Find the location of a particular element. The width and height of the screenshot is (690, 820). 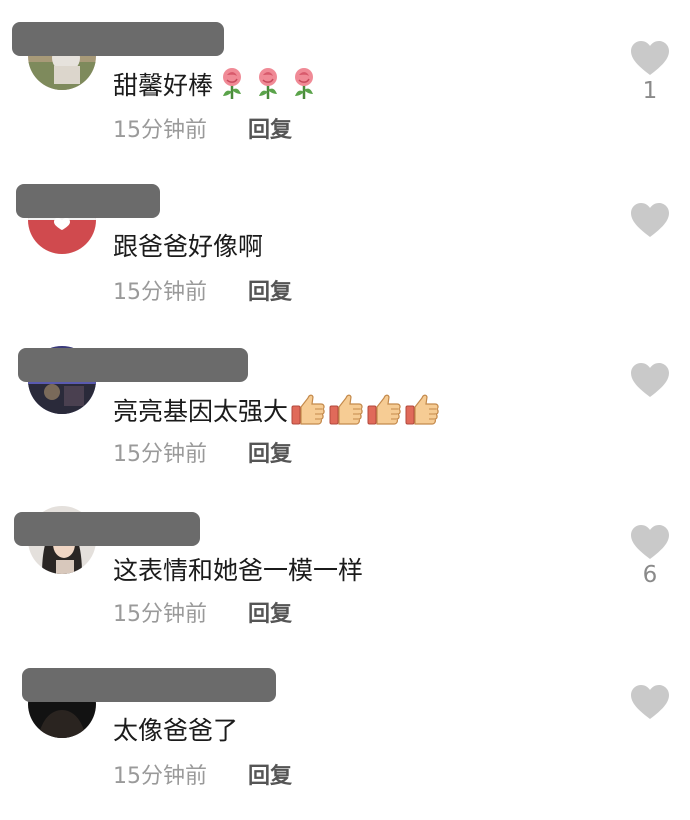

like-count: 6 is located at coordinates (650, 575).